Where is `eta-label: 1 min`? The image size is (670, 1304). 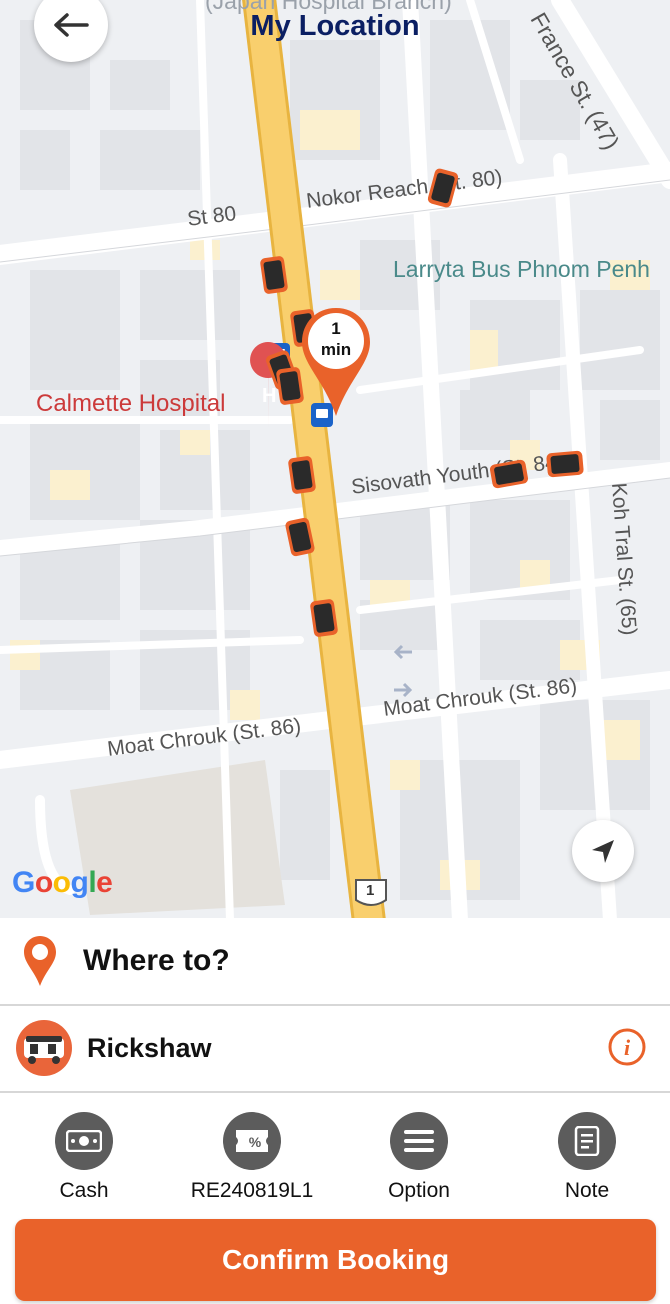 eta-label: 1 min is located at coordinates (336, 339).